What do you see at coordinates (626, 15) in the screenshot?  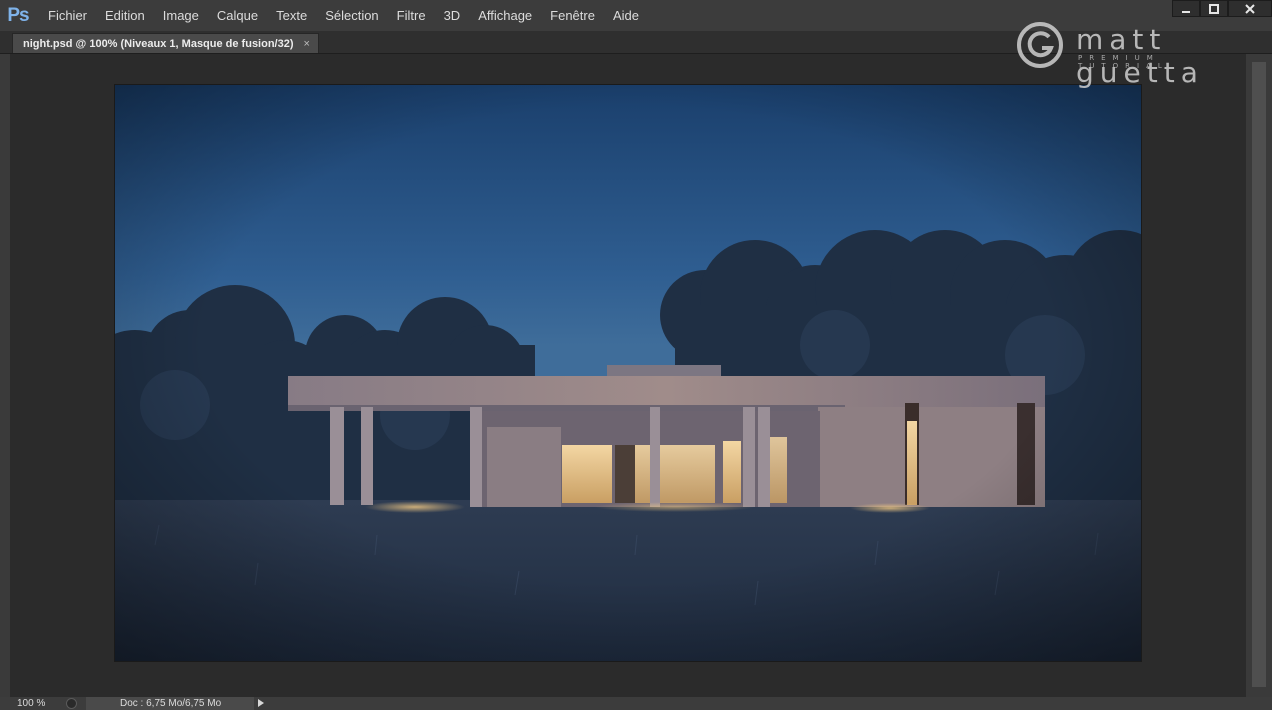 I see `menu-aide: Aide` at bounding box center [626, 15].